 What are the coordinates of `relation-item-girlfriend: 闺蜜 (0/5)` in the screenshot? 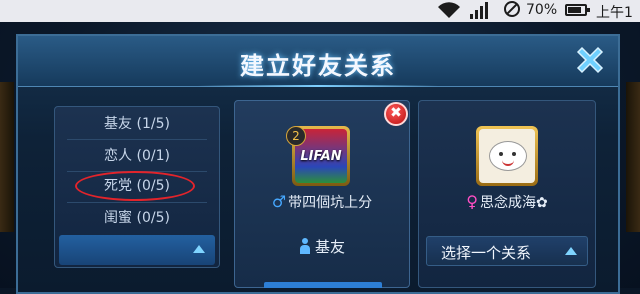 It's located at (137, 218).